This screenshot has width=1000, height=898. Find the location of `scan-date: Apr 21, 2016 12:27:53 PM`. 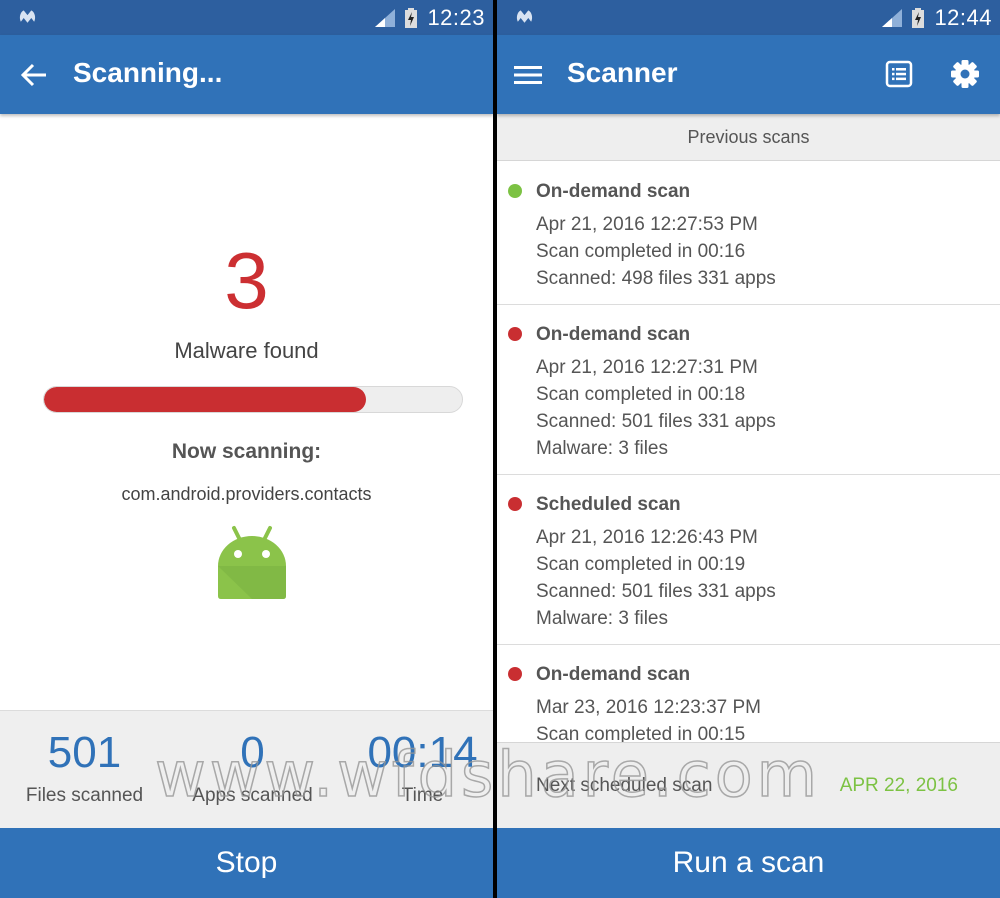

scan-date: Apr 21, 2016 12:27:53 PM is located at coordinates (647, 224).